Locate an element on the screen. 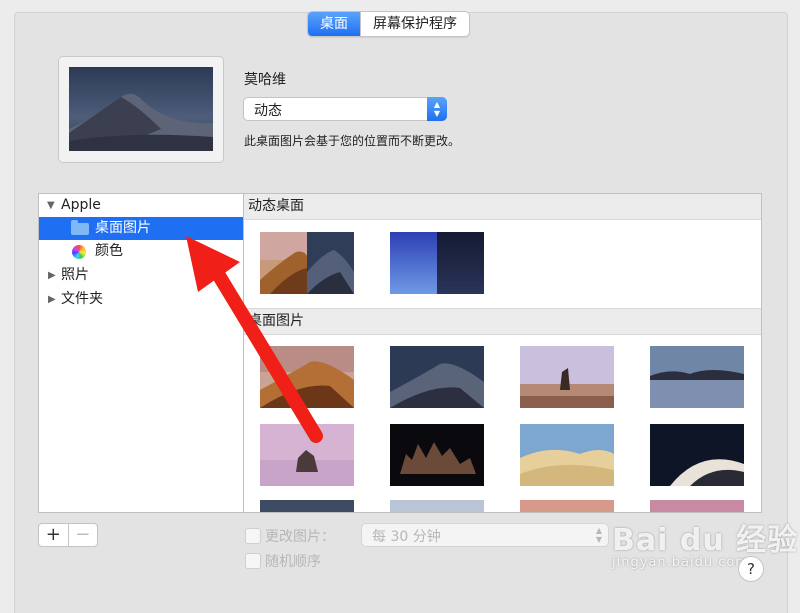  red-arrow-icon is located at coordinates (254, 339).